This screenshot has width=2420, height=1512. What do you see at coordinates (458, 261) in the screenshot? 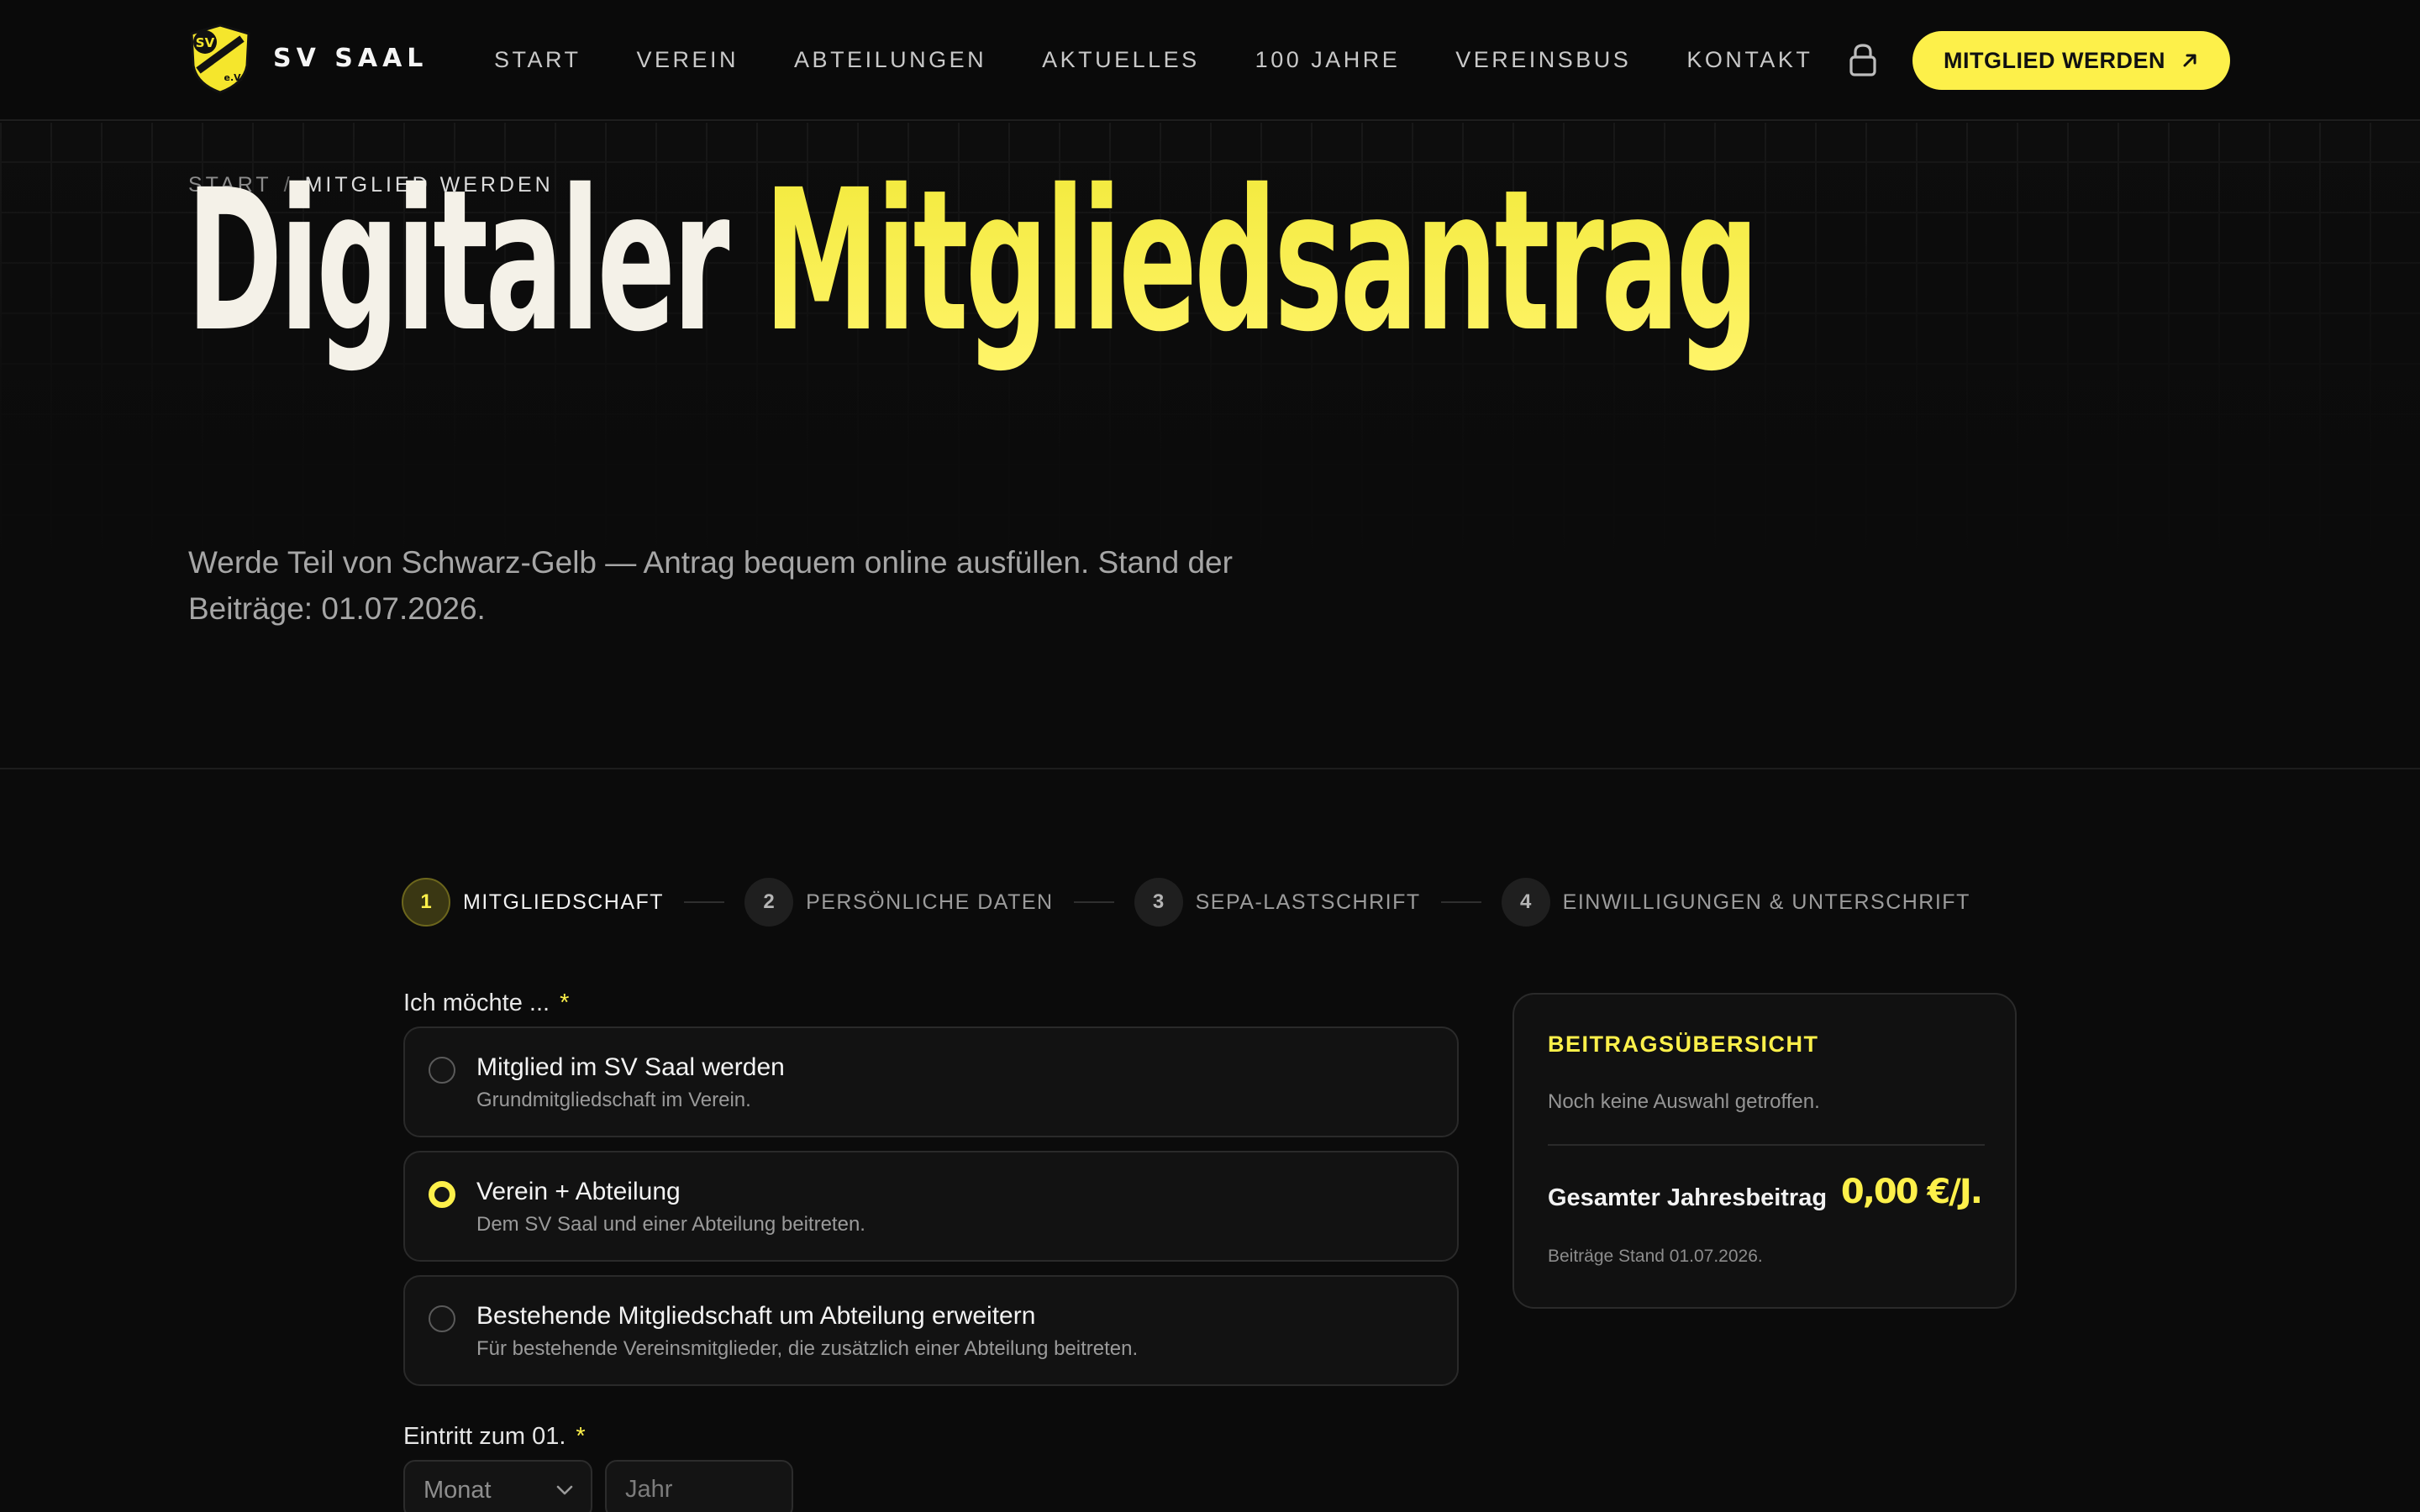
I see `page-title-word-1: Digitaler` at bounding box center [458, 261].